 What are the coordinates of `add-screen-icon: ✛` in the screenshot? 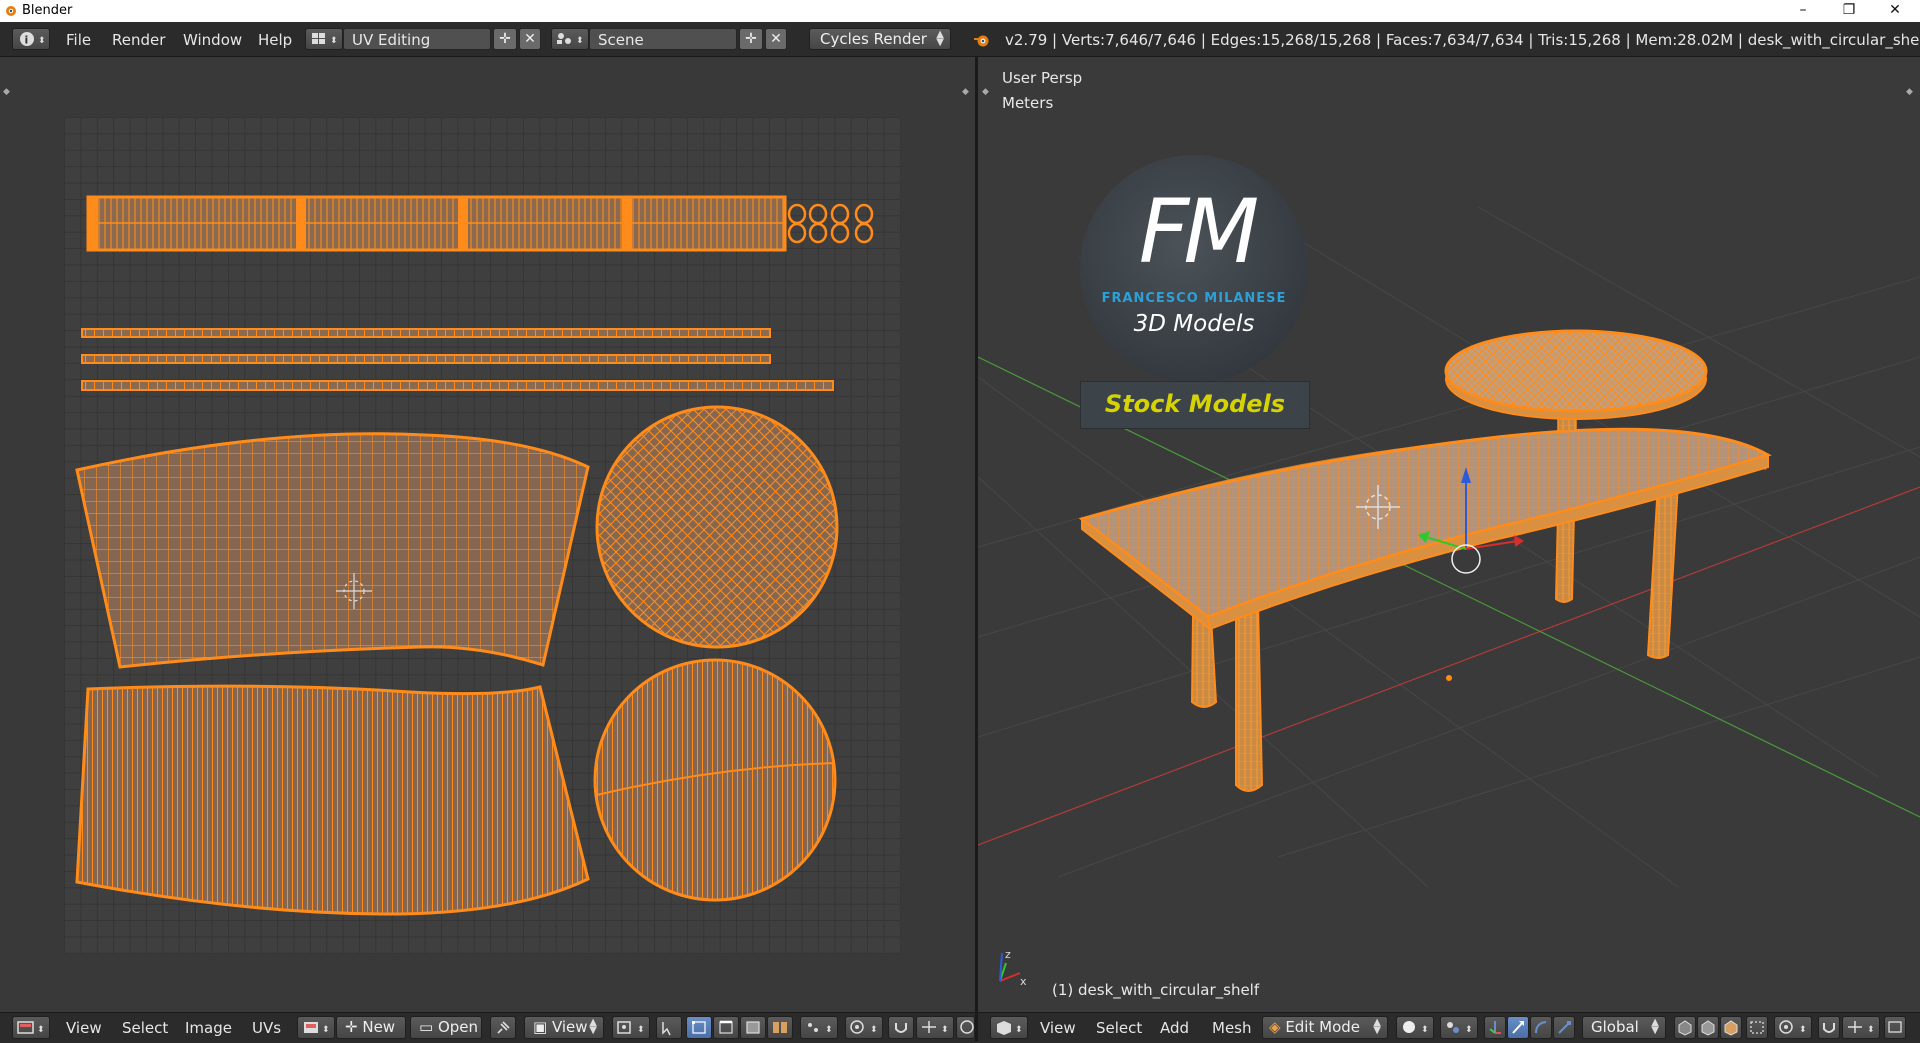 It's located at (505, 39).